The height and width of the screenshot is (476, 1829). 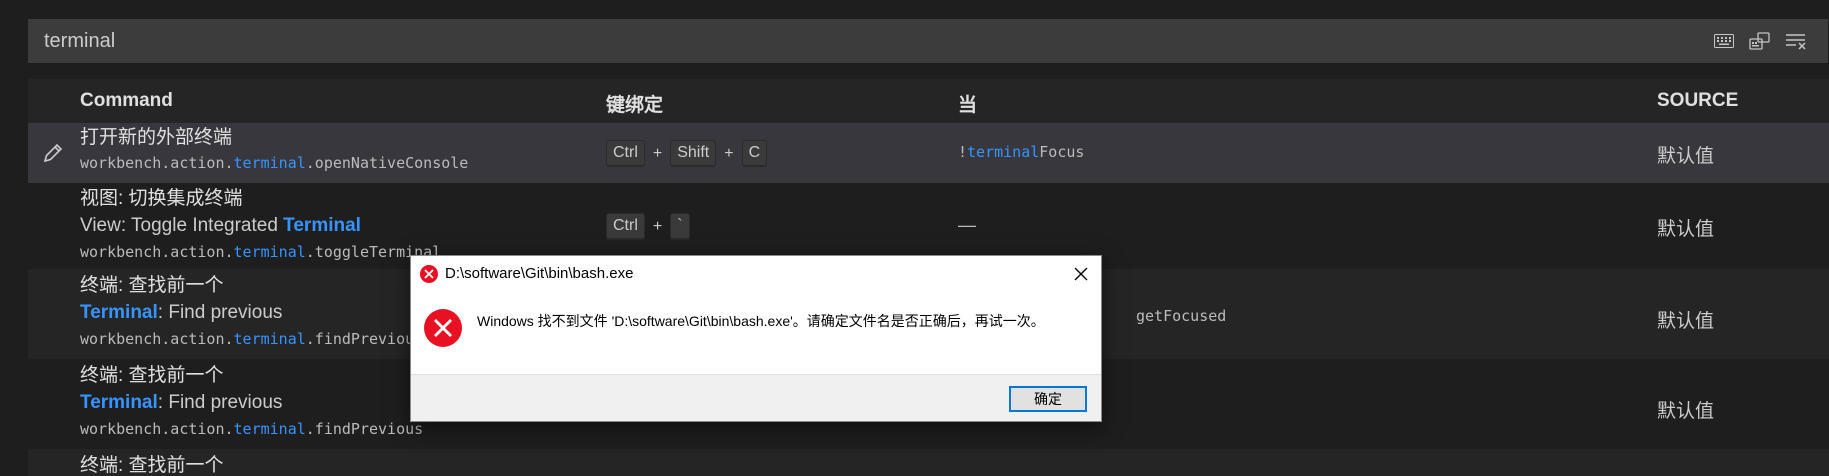 I want to click on command-title: 视图: 切换集成终端, so click(x=161, y=198).